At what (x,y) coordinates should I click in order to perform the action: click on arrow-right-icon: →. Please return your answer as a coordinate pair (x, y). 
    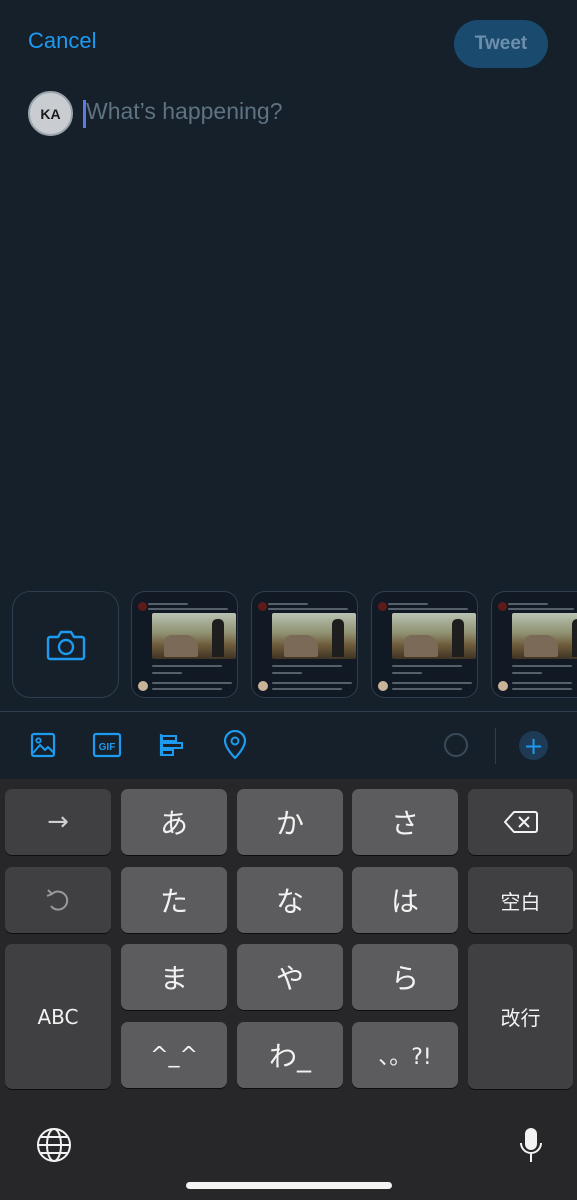
    Looking at the image, I should click on (58, 822).